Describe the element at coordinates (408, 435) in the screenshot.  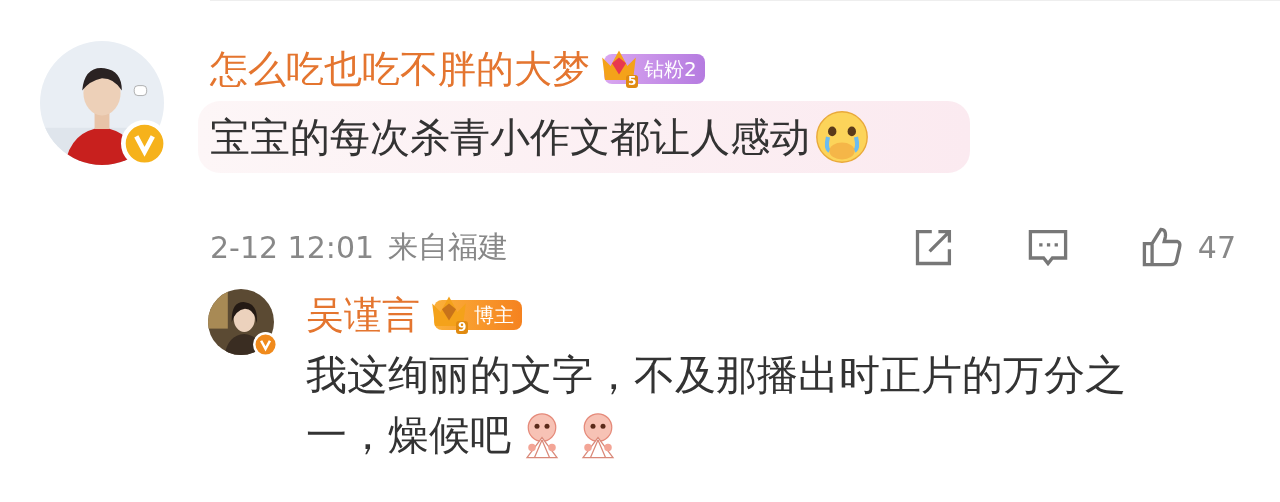
I see `reply-text: 一，燥候吧` at that location.